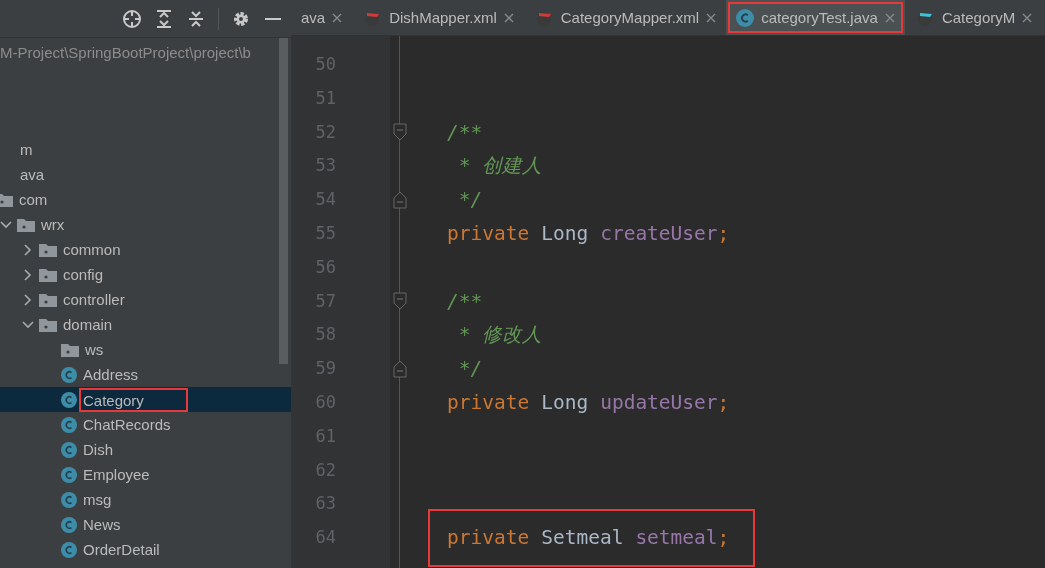  What do you see at coordinates (102, 524) in the screenshot?
I see `tree-item: News` at bounding box center [102, 524].